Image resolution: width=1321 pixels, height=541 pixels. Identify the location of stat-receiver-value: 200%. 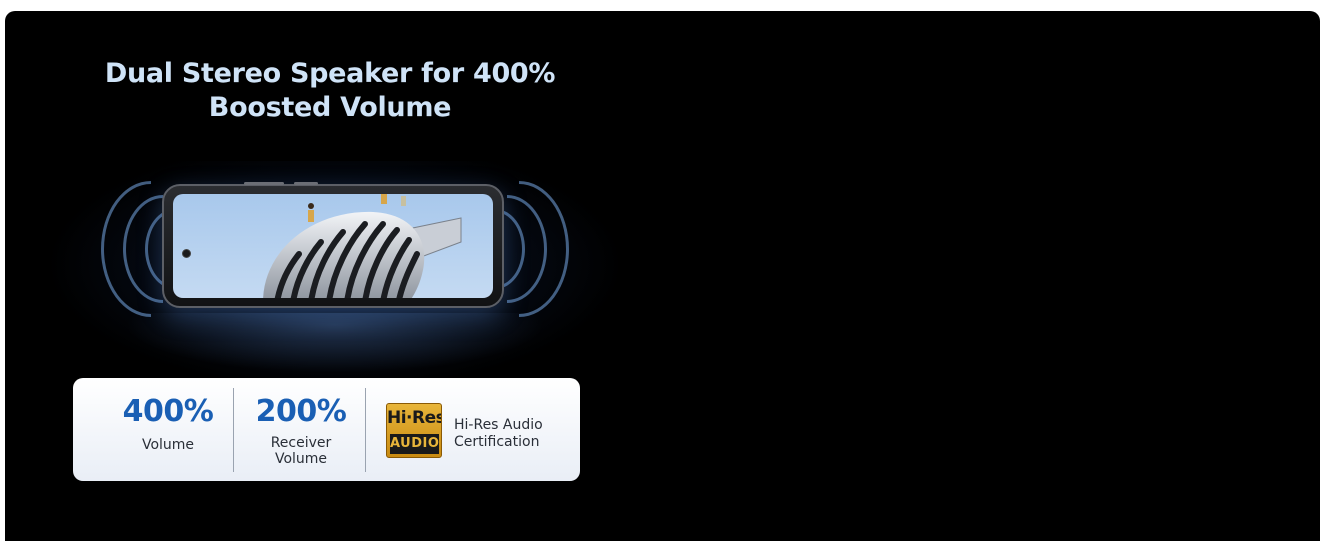
(301, 411).